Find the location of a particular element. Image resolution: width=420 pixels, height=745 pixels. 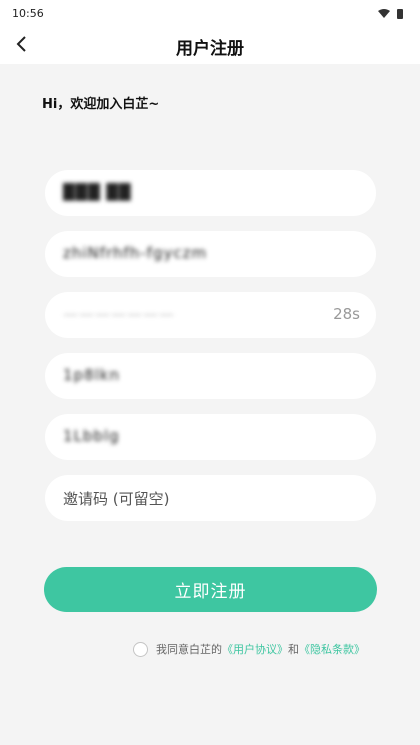

username-field: ███ ██ is located at coordinates (210, 193).